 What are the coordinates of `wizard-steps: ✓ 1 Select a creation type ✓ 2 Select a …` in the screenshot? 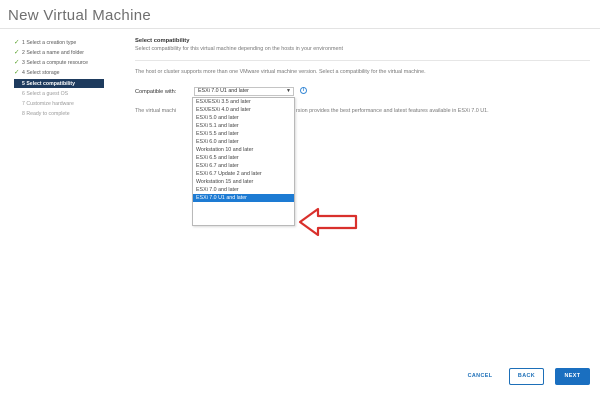 It's located at (72, 78).